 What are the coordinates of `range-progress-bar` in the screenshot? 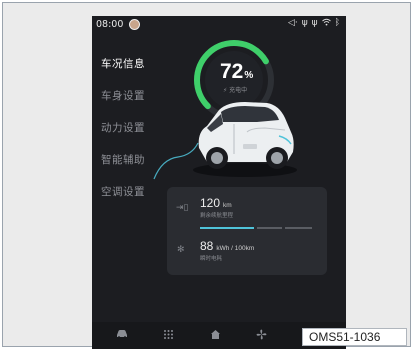 It's located at (256, 228).